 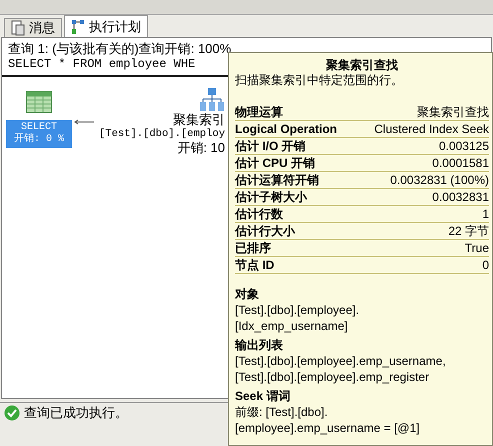 What do you see at coordinates (476, 248) in the screenshot?
I see `property-value: True` at bounding box center [476, 248].